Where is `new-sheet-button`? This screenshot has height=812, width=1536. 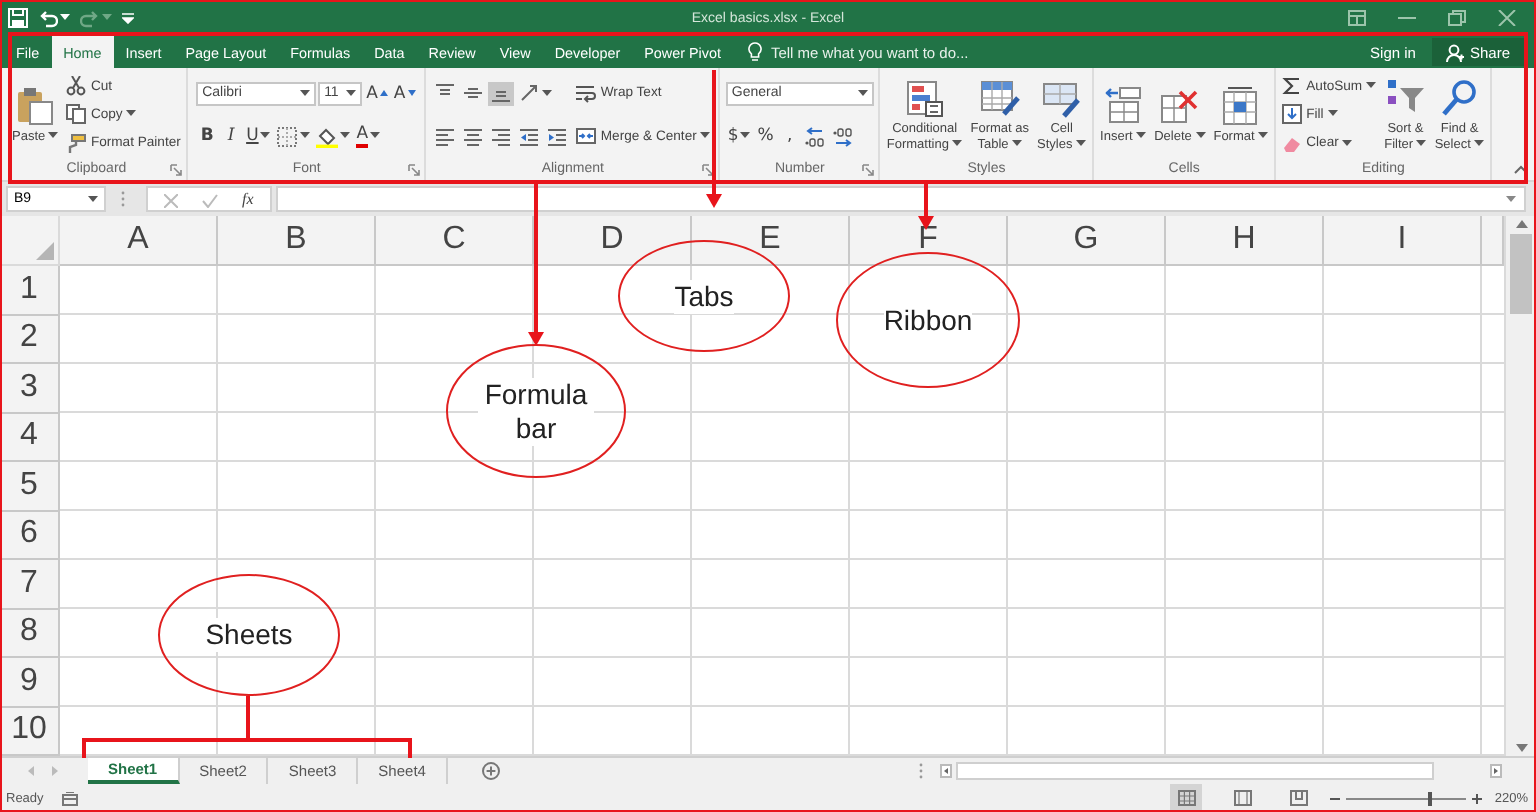
new-sheet-button is located at coordinates (490, 771).